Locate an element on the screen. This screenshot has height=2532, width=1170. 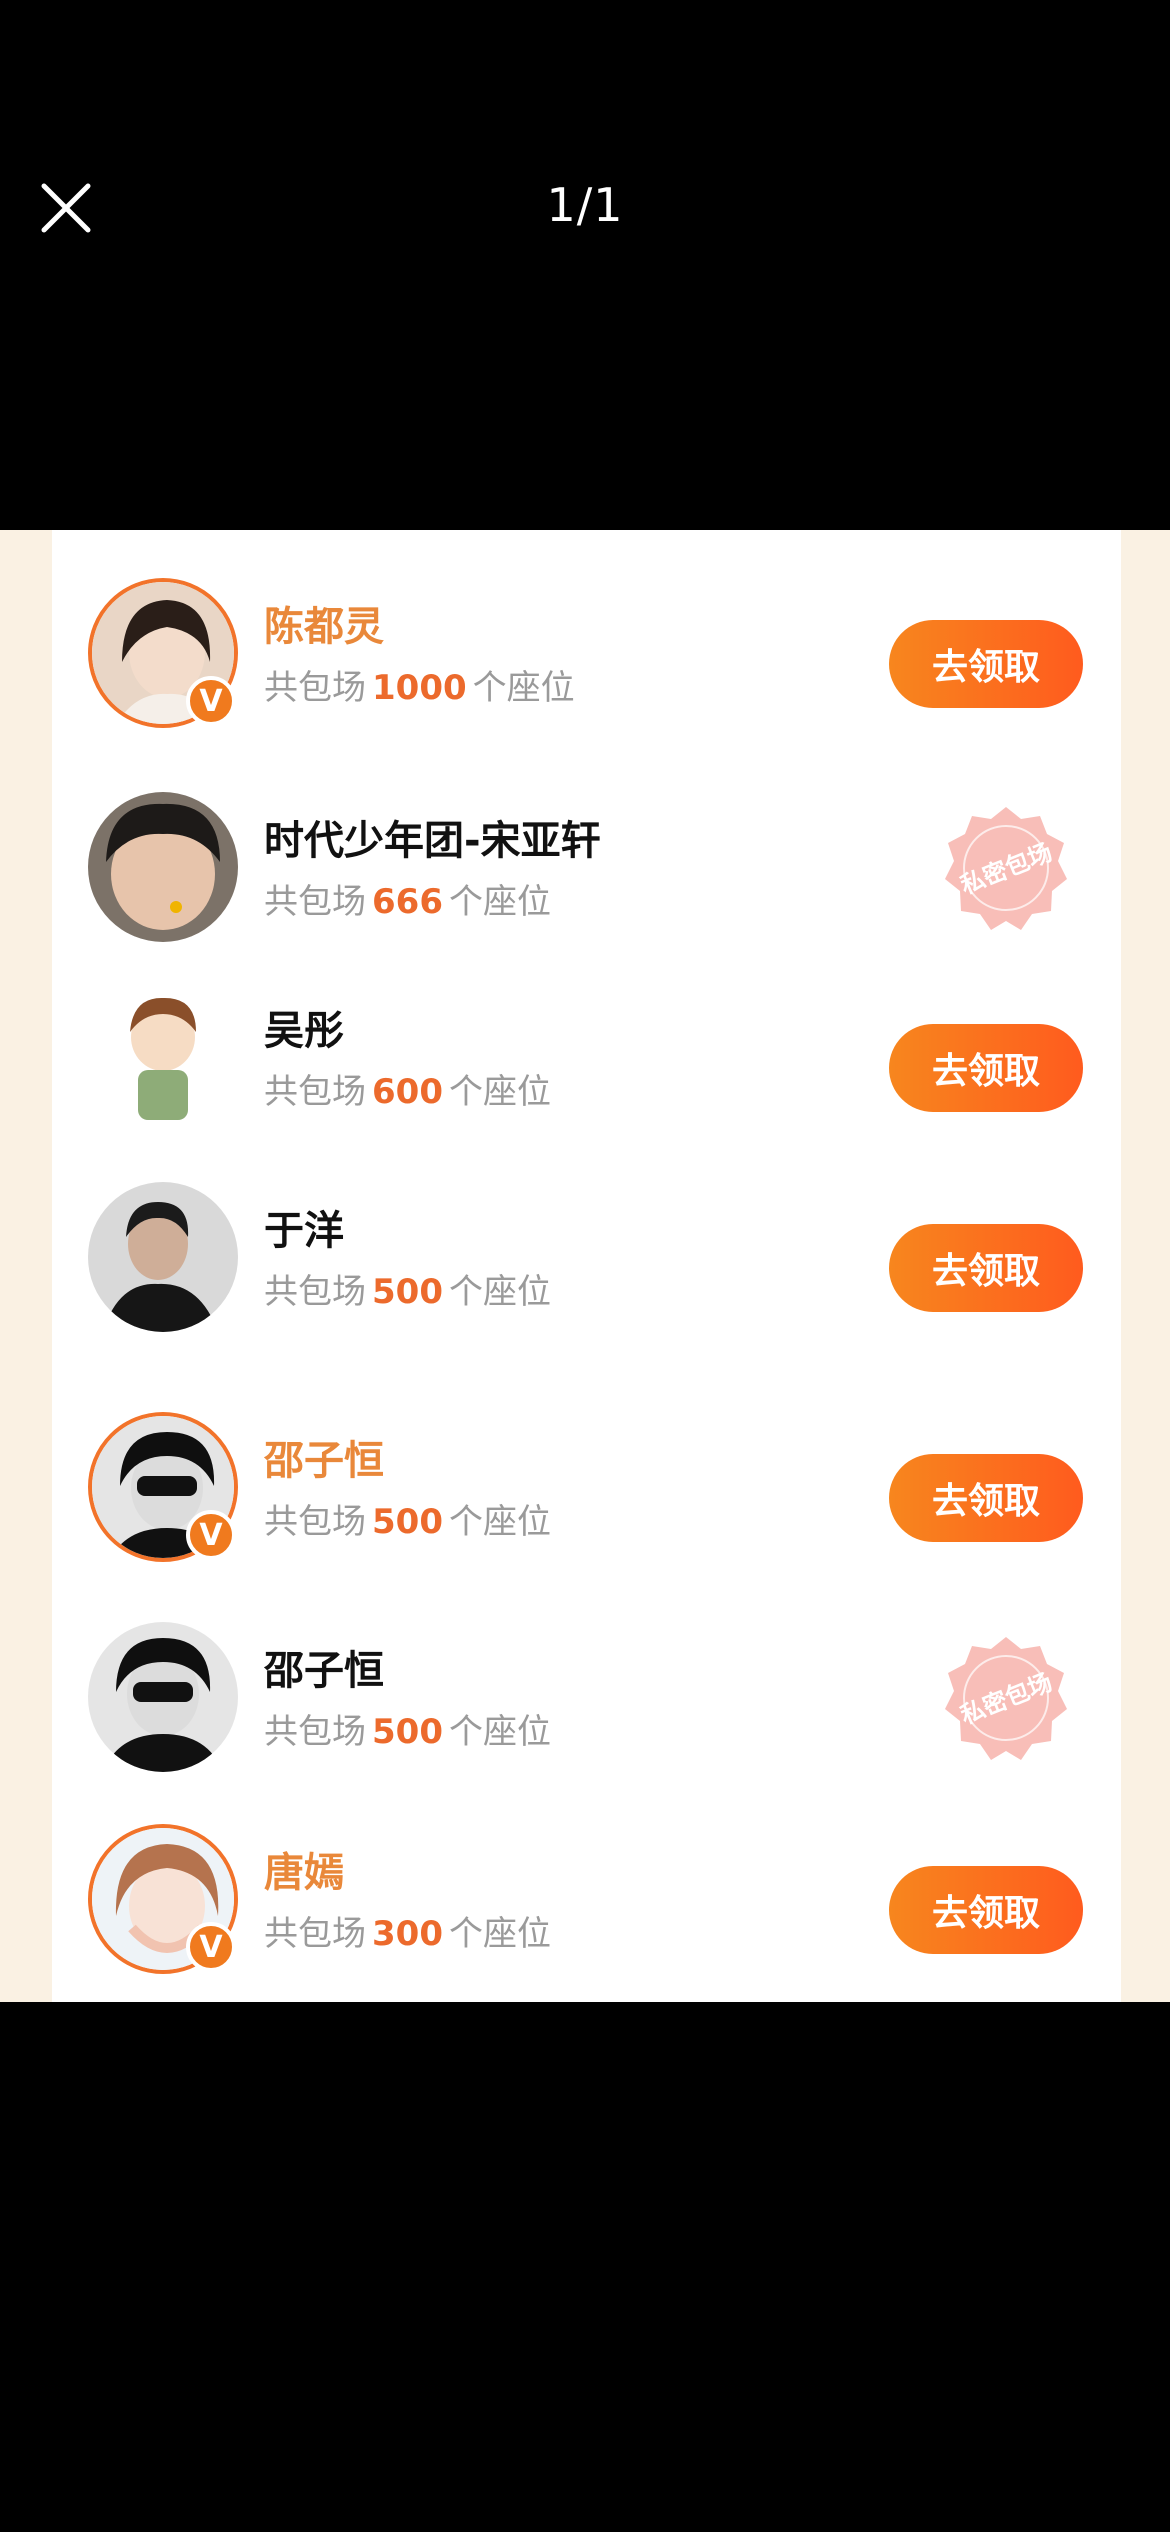
item-name: 唐嫣 is located at coordinates (304, 1873).